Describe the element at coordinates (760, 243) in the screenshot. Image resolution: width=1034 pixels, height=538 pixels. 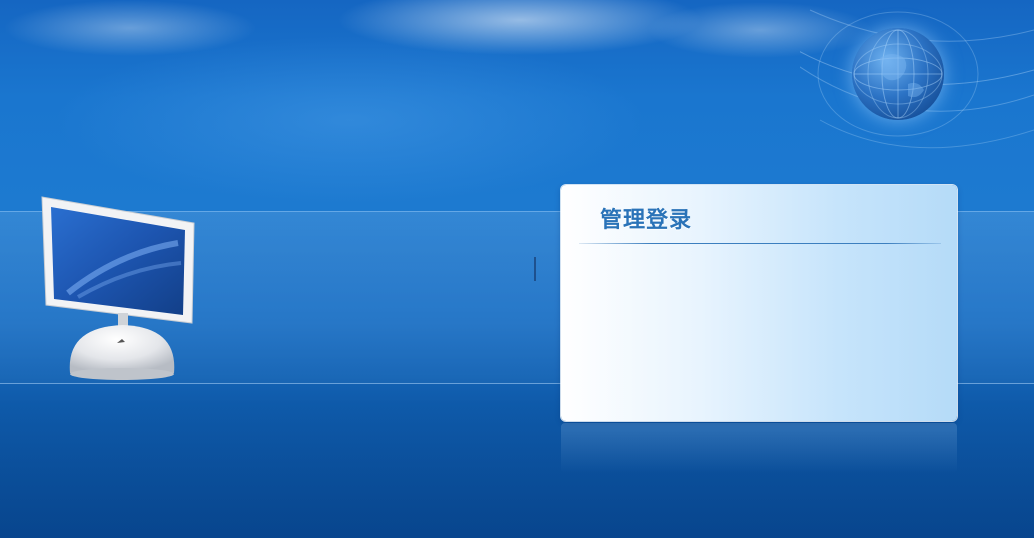
I see `title-divider` at that location.